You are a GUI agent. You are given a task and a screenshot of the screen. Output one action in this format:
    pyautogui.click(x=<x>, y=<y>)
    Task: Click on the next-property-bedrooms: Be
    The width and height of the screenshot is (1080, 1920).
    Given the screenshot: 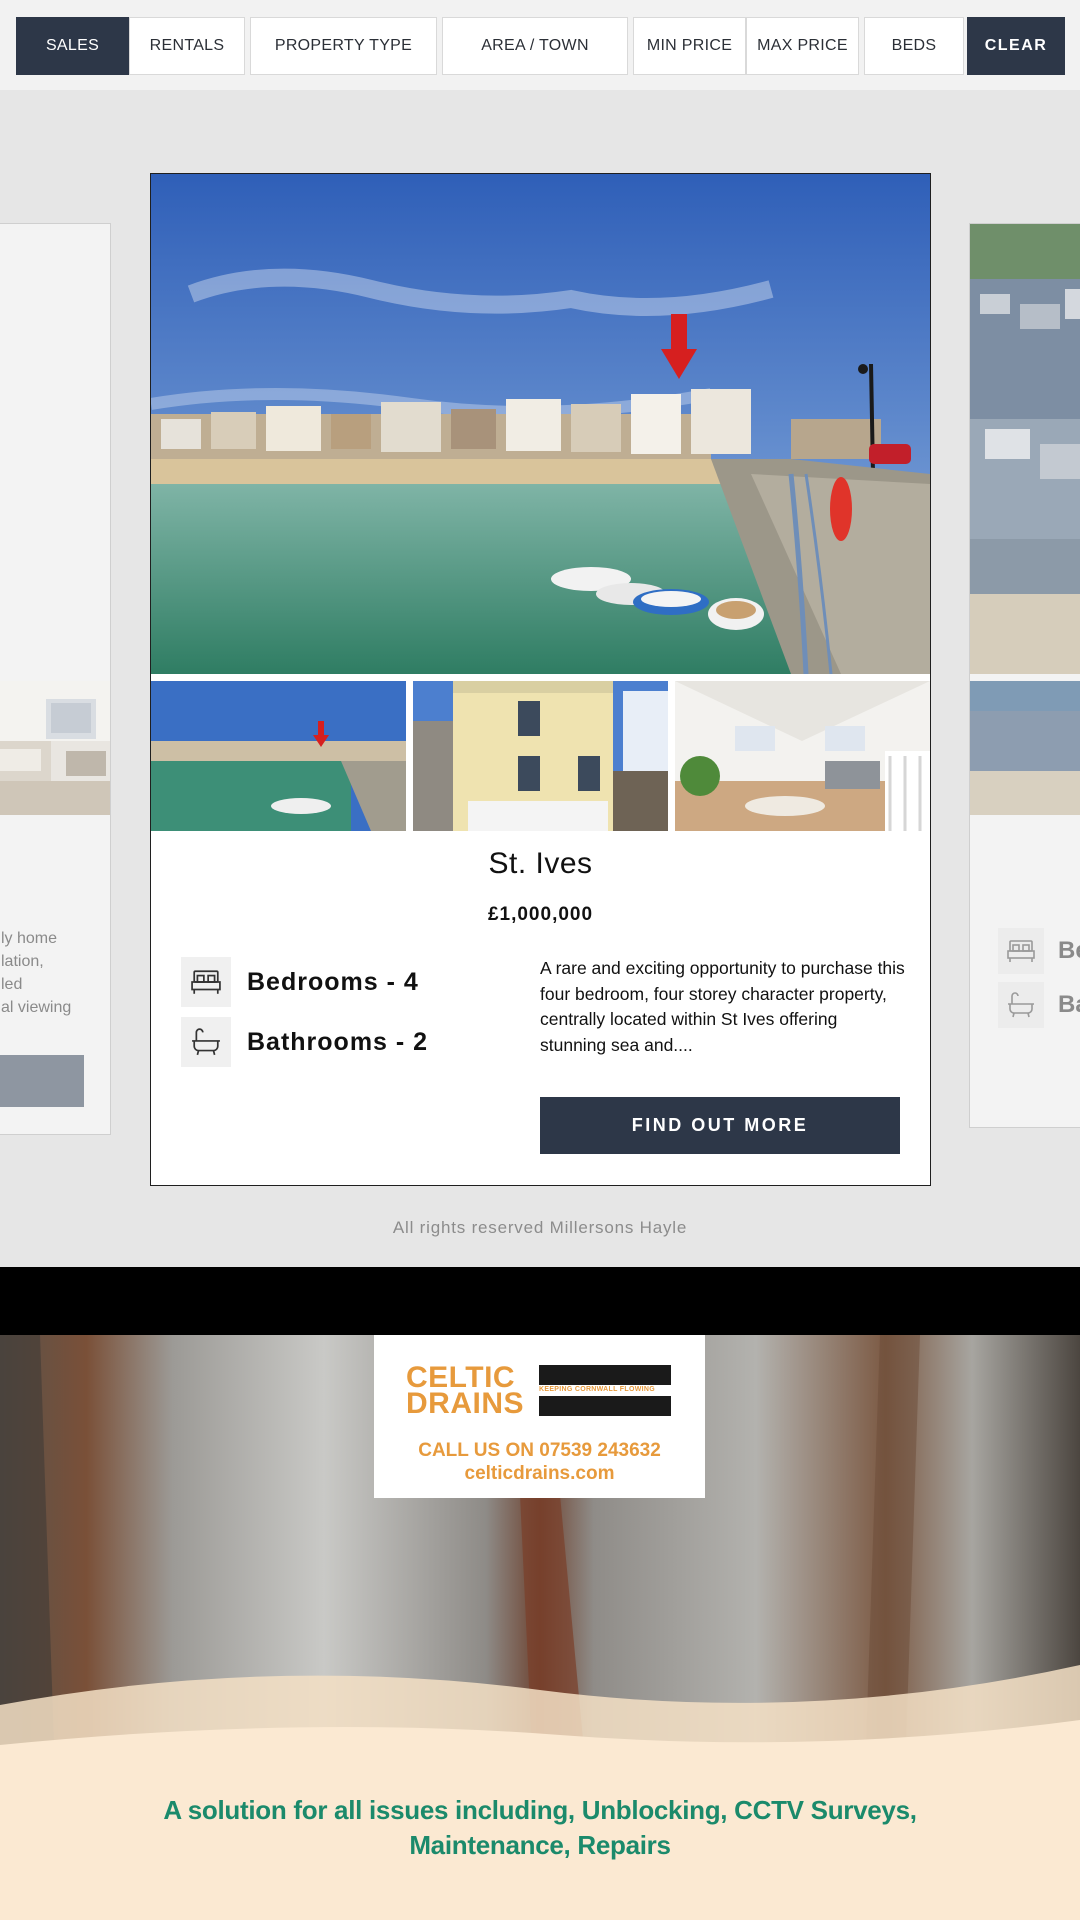 What is the action you would take?
    pyautogui.click(x=1039, y=951)
    